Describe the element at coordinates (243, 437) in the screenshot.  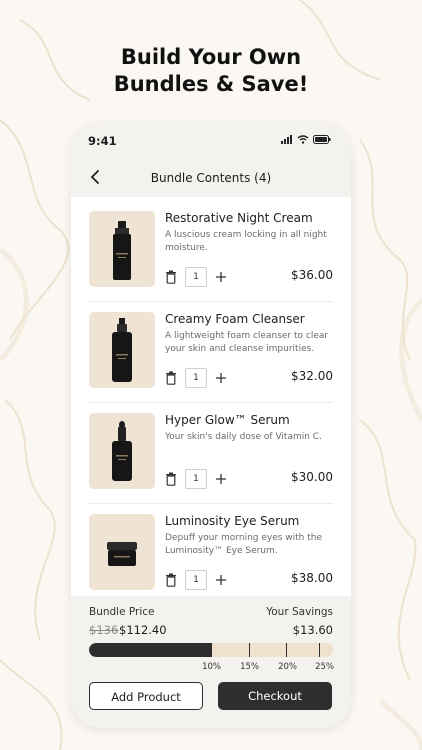
I see `product-description: Your skin's daily dose of Vitamin C.` at that location.